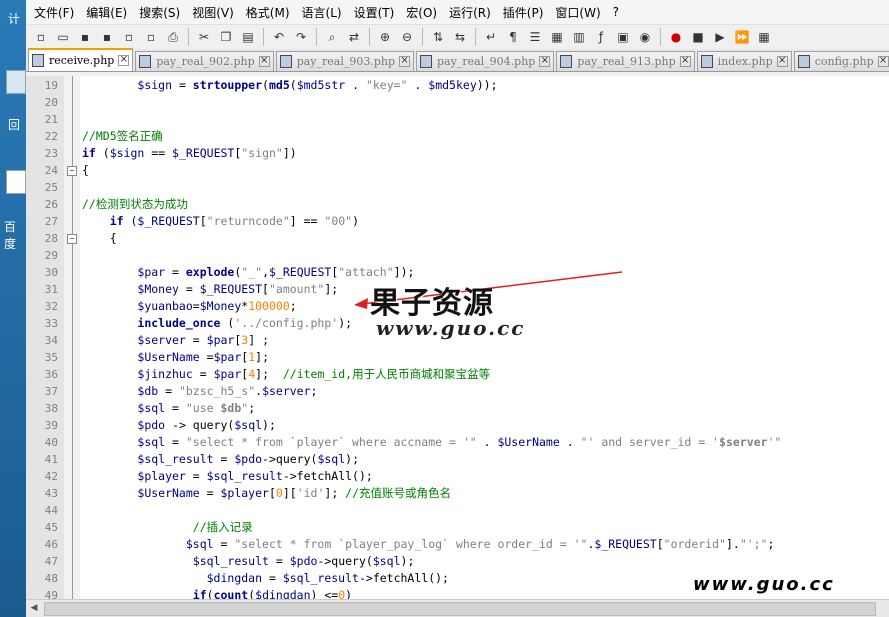 The width and height of the screenshot is (889, 617). I want to click on redo-icon: ↷, so click(301, 37).